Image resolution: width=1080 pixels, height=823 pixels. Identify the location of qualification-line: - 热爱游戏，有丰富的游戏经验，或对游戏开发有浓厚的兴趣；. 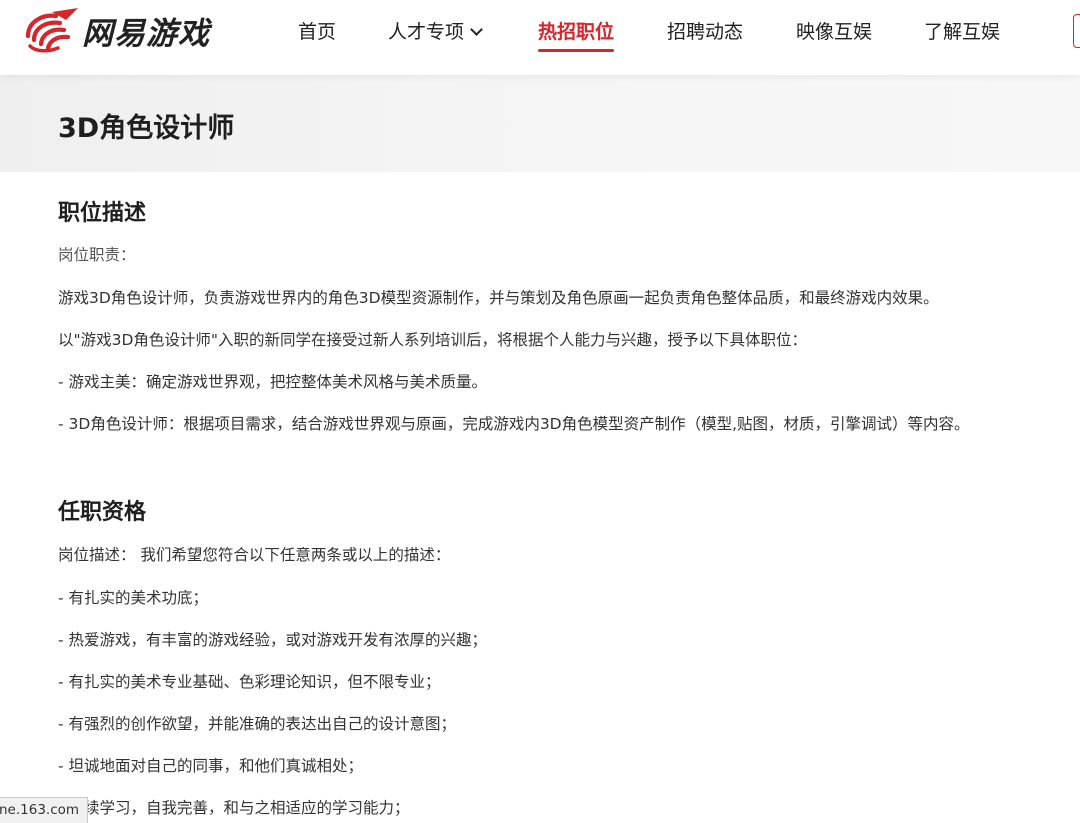
(273, 640).